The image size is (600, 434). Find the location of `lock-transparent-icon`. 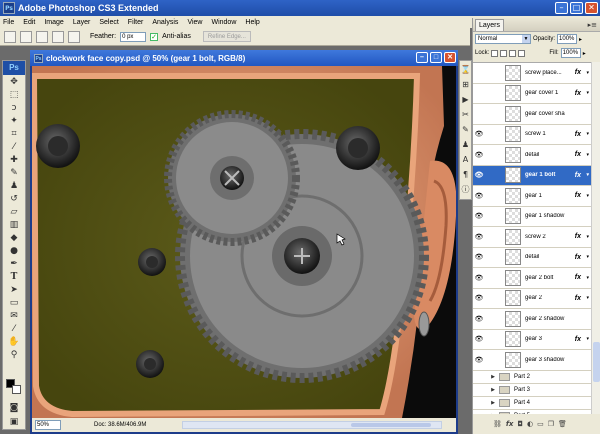

lock-transparent-icon is located at coordinates (495, 53).